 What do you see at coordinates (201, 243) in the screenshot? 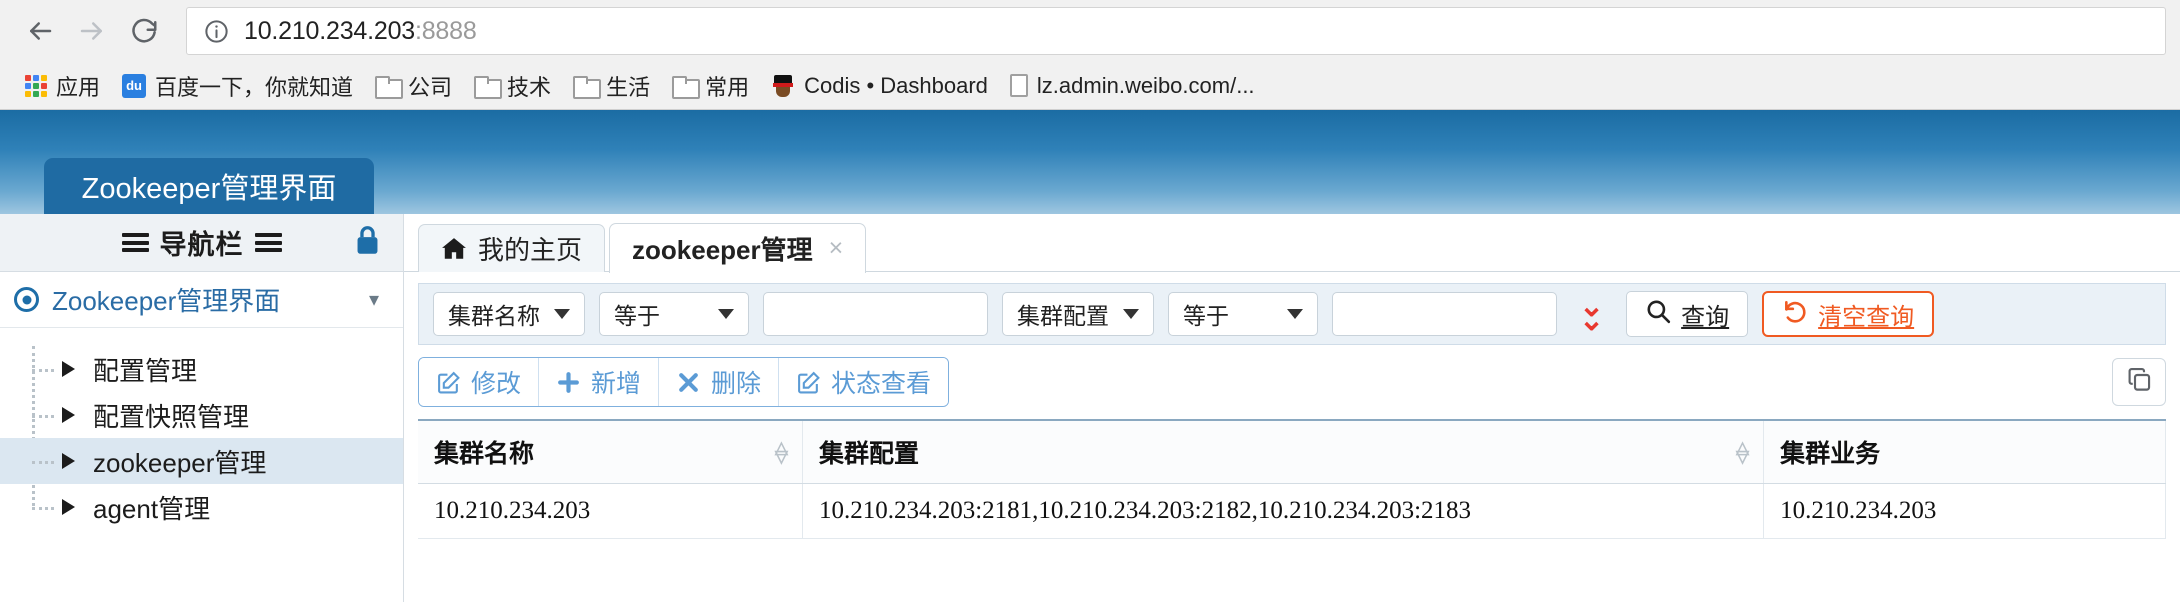
I see `sidebar-header: 导航栏` at bounding box center [201, 243].